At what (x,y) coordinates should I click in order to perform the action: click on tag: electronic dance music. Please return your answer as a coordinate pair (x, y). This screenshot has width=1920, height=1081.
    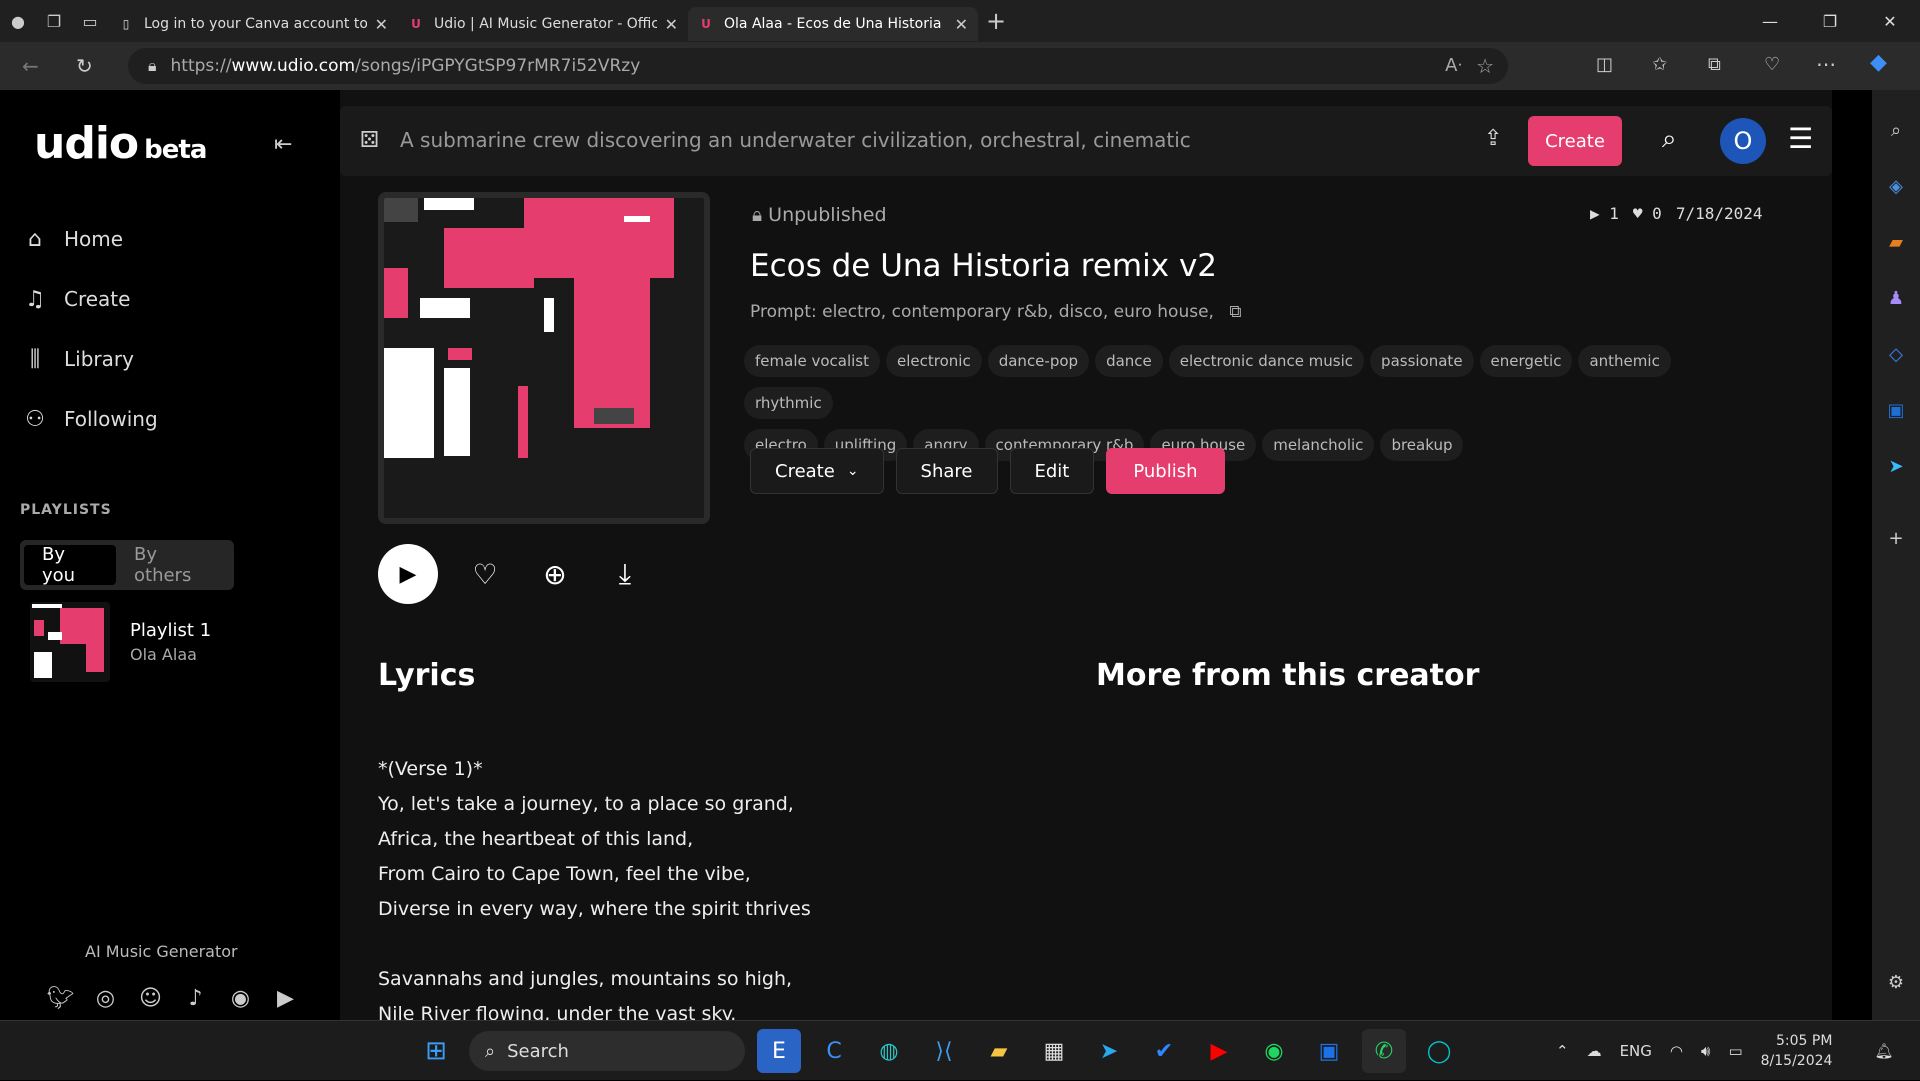
    Looking at the image, I should click on (1266, 361).